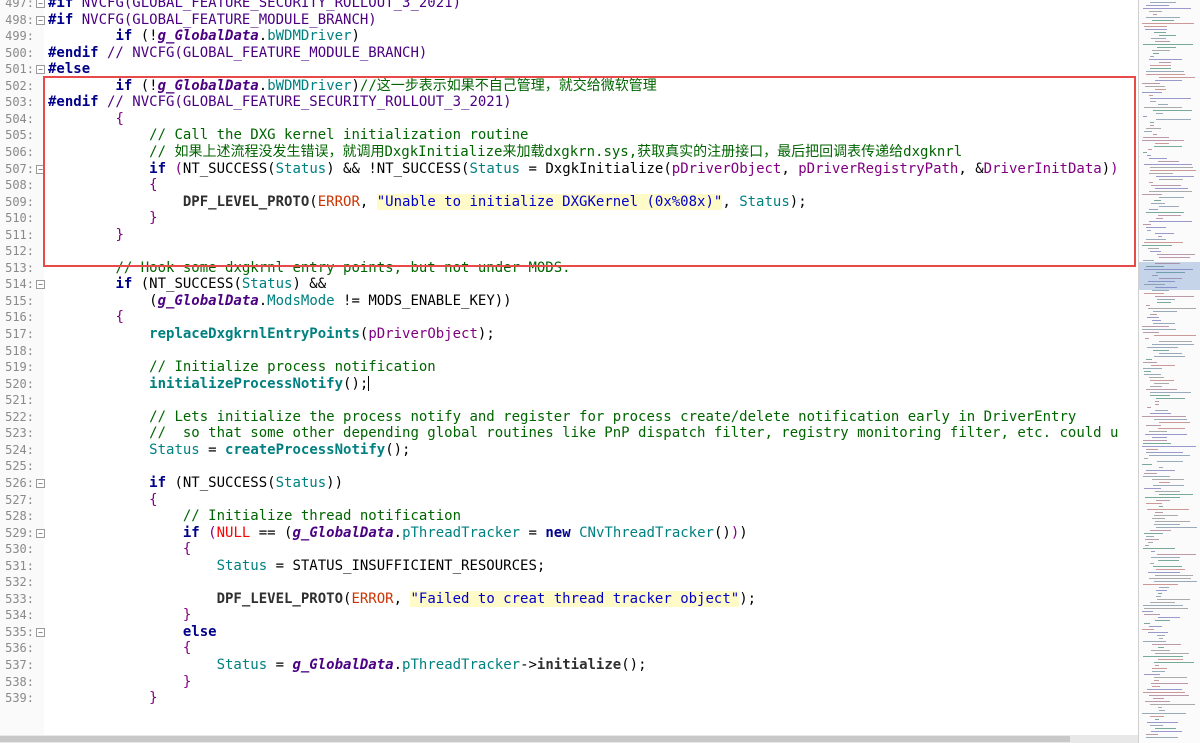 This screenshot has width=1200, height=743. What do you see at coordinates (398, 168) in the screenshot?
I see `code-token: ) && !NT_SUCCESS(` at bounding box center [398, 168].